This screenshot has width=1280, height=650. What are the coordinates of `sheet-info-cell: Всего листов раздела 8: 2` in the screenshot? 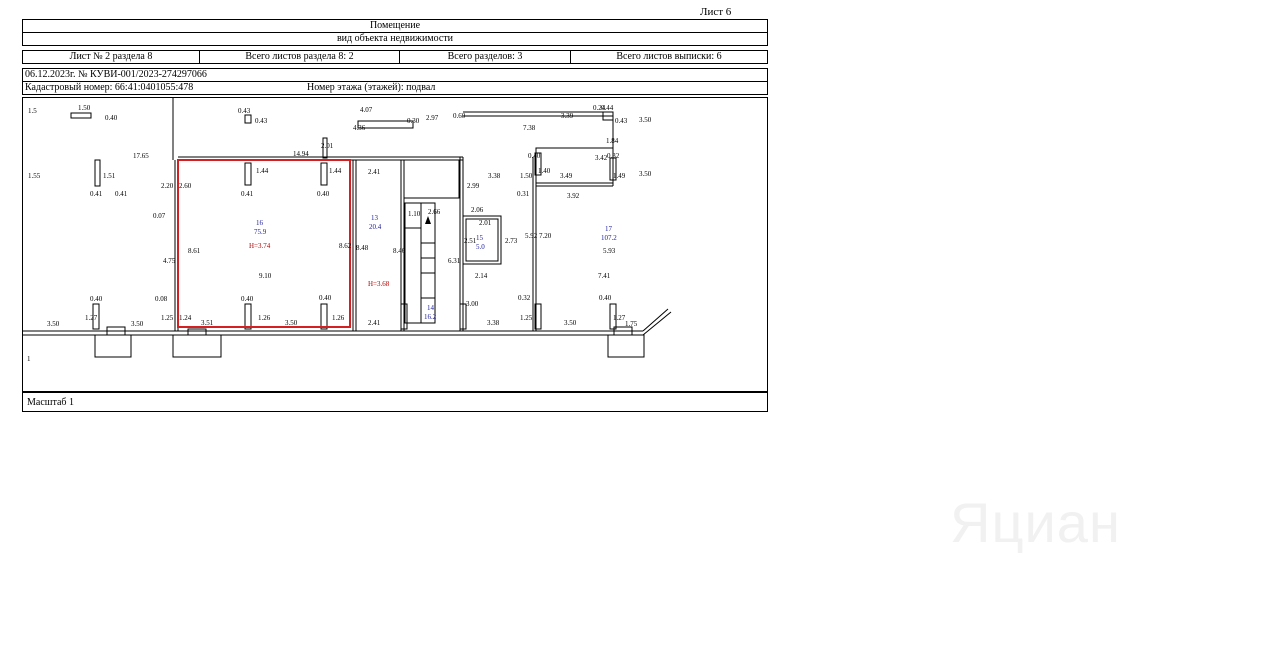 It's located at (300, 57).